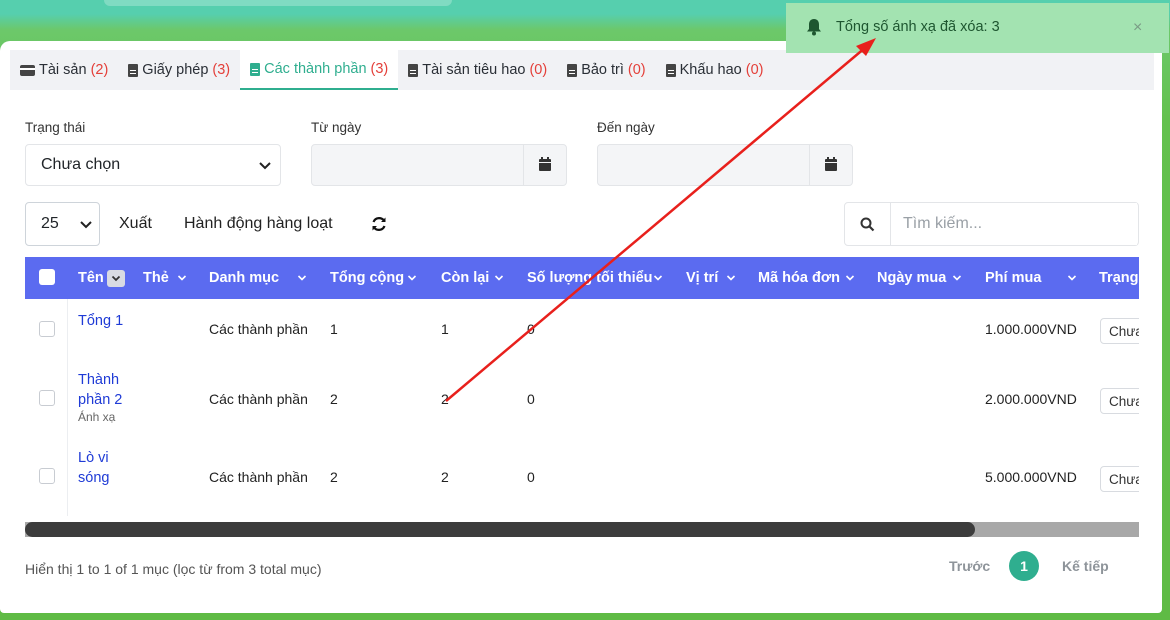 This screenshot has height=620, width=1170. I want to click on page-size-select: 25, so click(62, 224).